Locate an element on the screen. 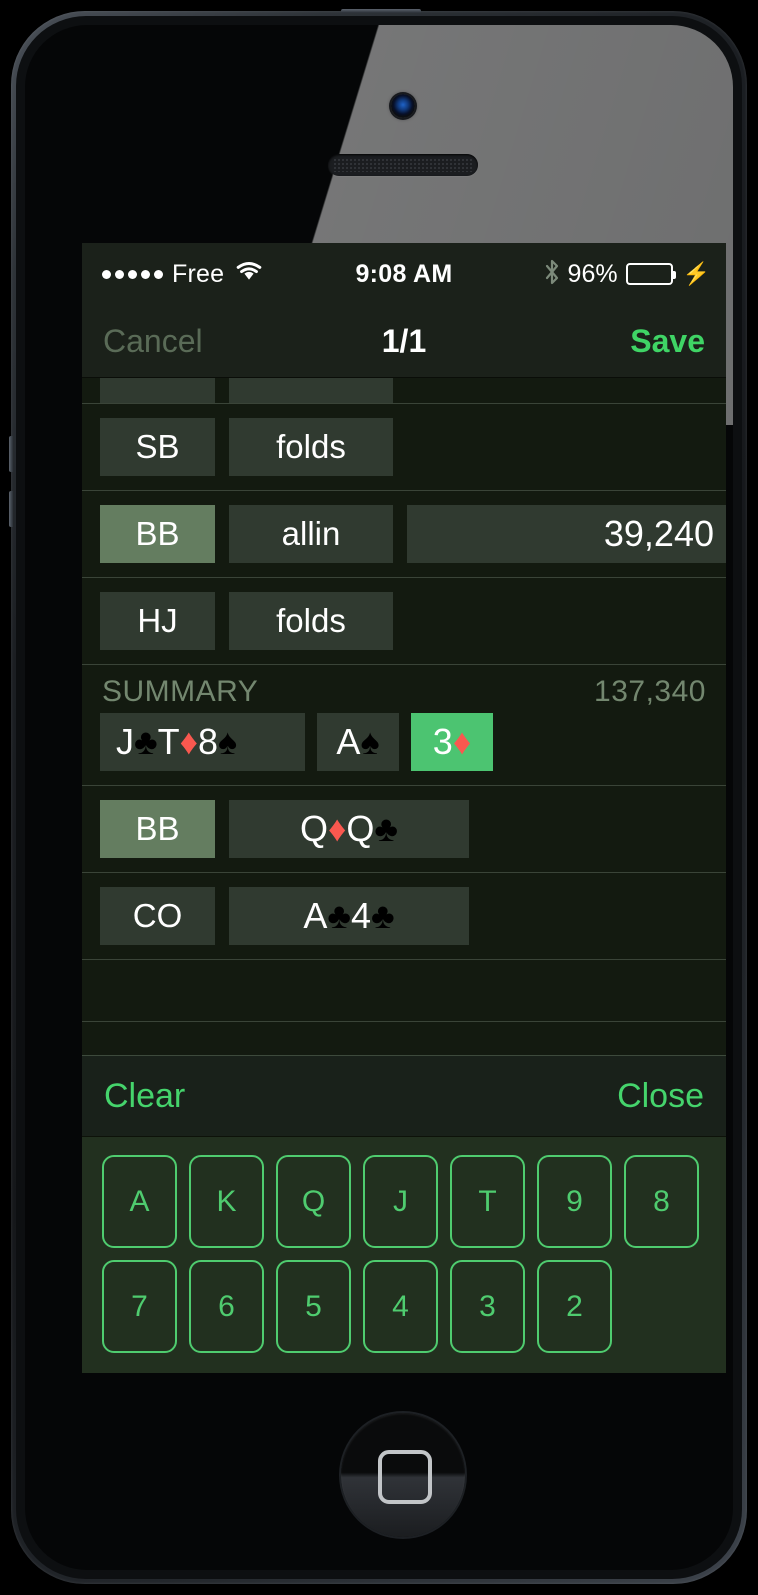 Image resolution: width=758 pixels, height=1595 pixels. card-rank: 3 is located at coordinates (442, 741).